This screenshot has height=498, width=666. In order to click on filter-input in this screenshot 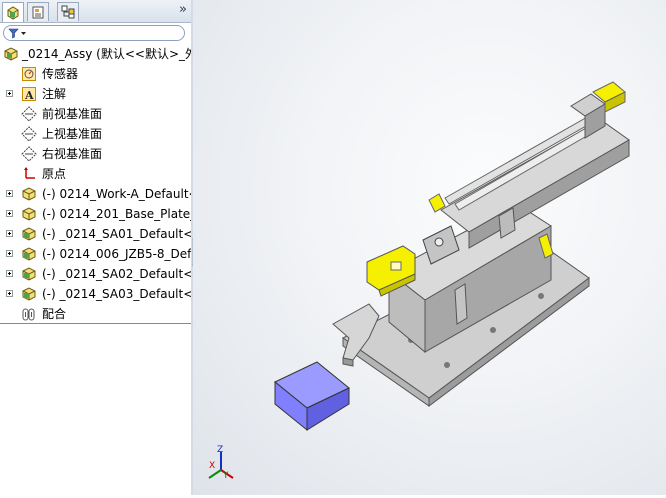, I will do `click(94, 33)`.